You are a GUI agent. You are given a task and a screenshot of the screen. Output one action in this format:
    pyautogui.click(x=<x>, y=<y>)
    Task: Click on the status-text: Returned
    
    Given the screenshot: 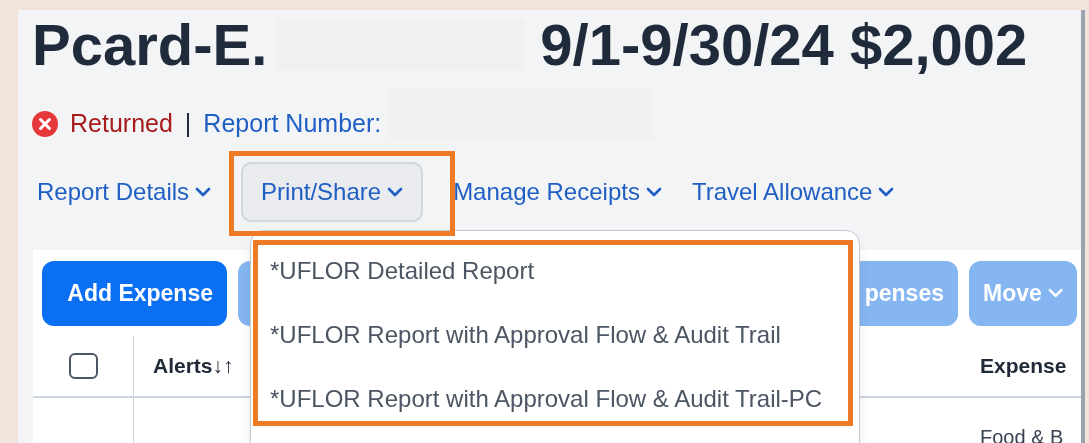 What is the action you would take?
    pyautogui.click(x=121, y=124)
    